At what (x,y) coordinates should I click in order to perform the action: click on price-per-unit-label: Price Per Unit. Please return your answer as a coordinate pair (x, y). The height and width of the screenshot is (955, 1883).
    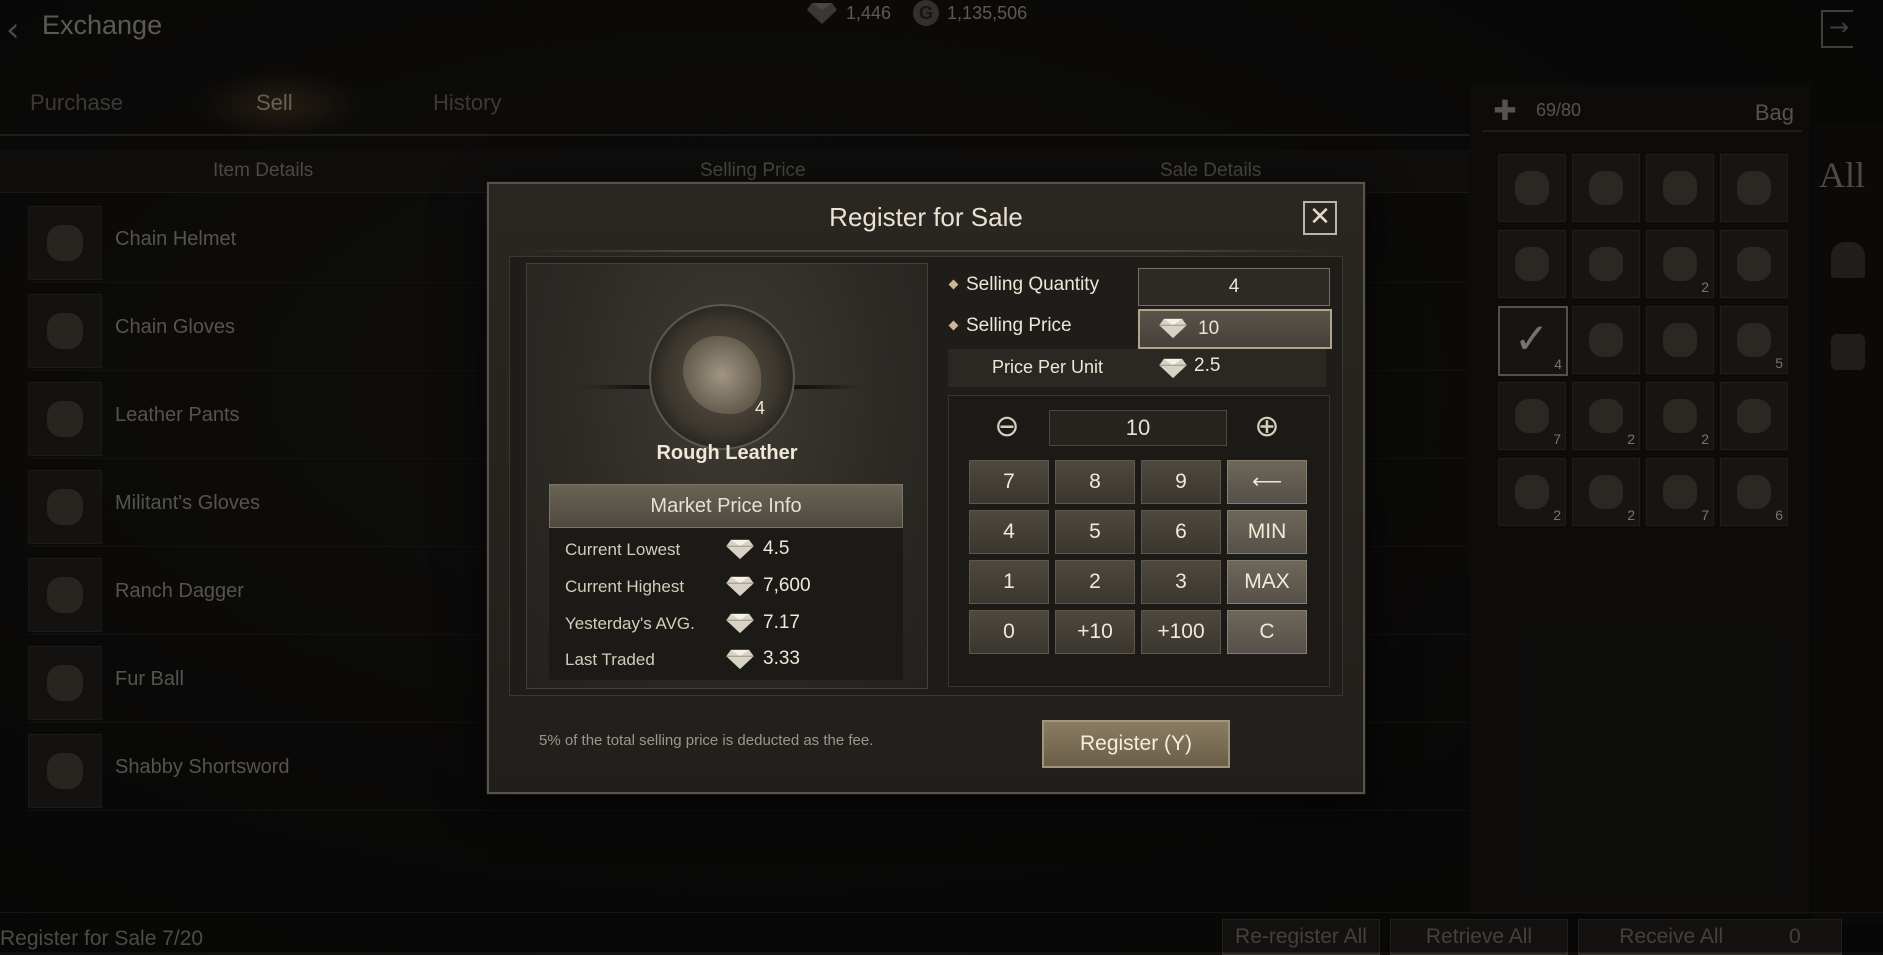
    Looking at the image, I should click on (1048, 367).